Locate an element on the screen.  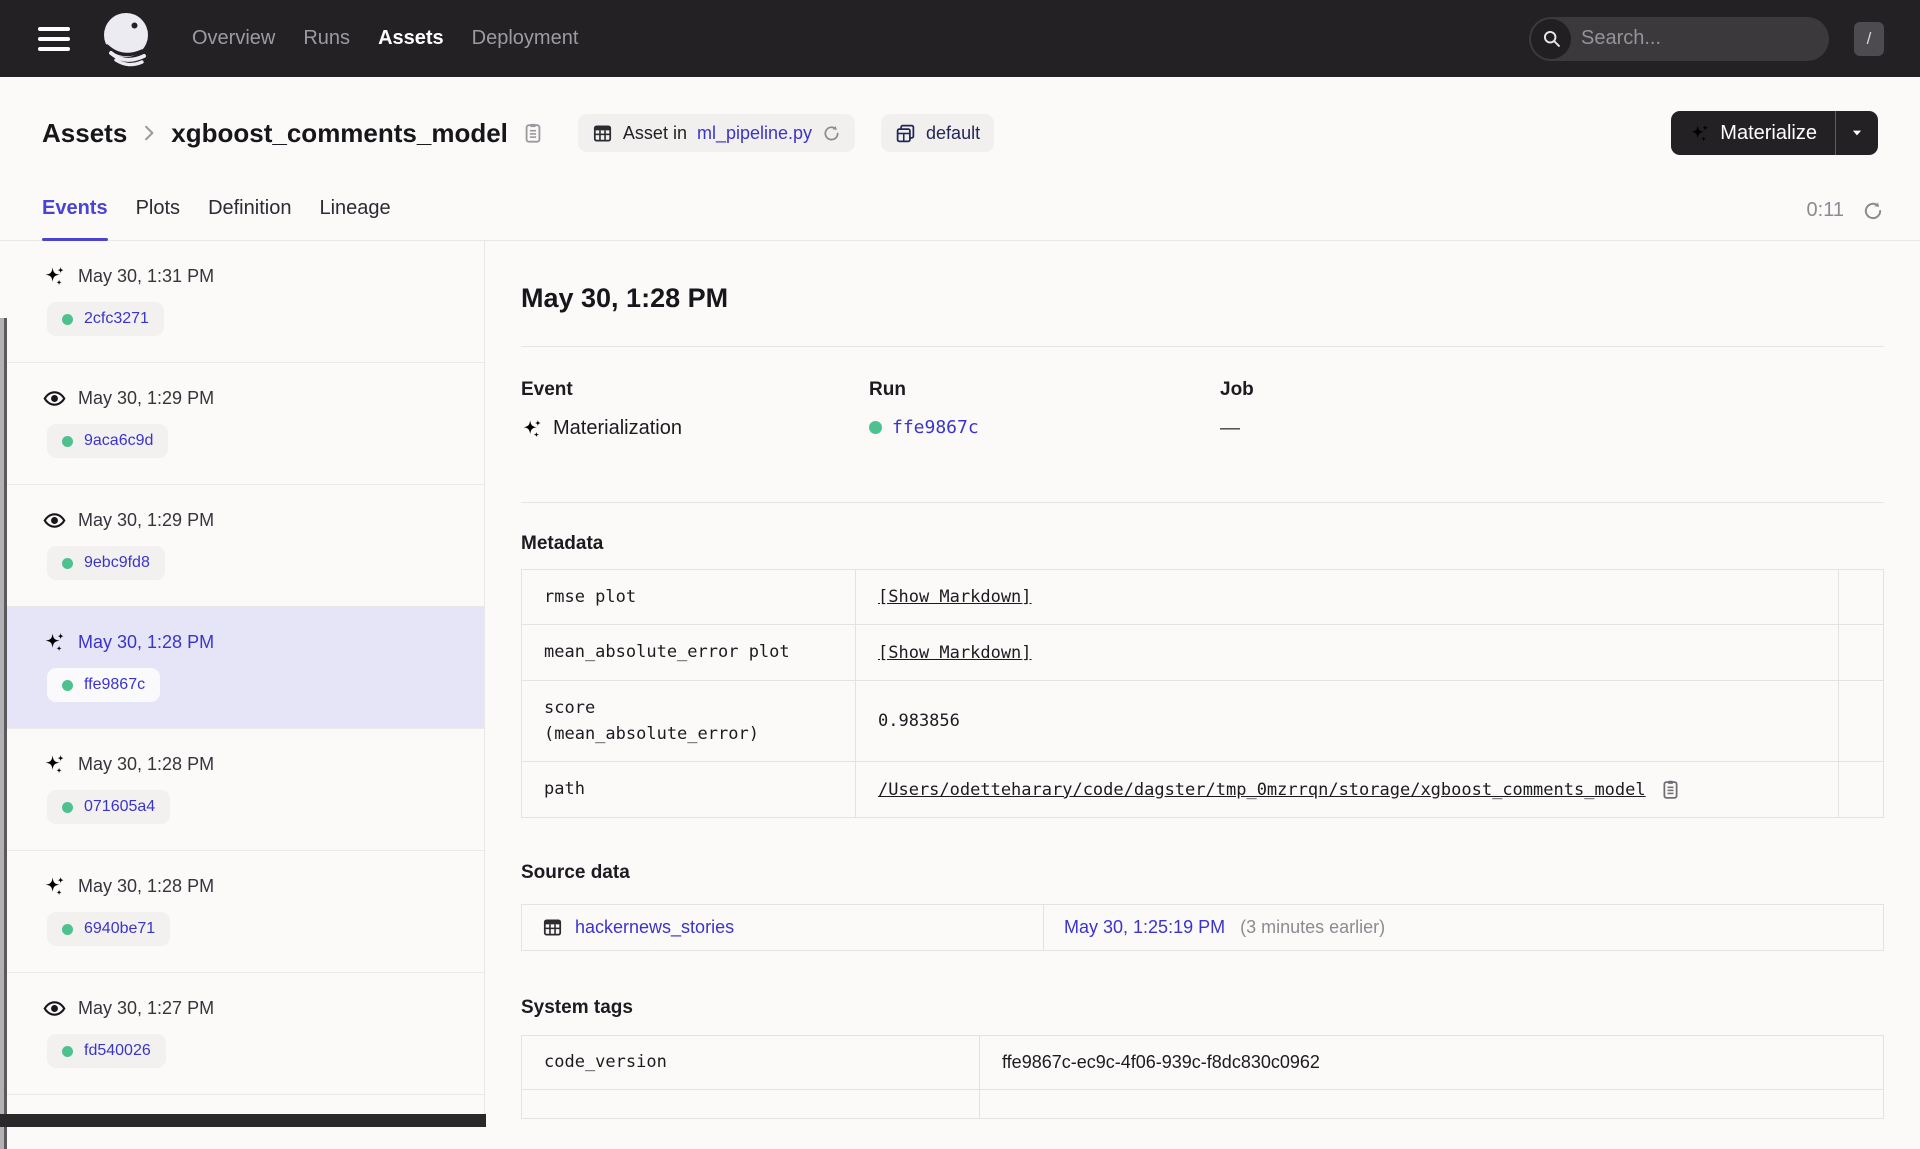
search-input is located at coordinates (1713, 38).